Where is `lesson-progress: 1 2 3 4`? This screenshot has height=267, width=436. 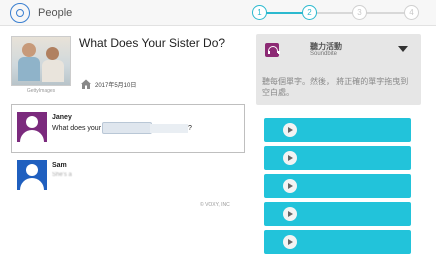
lesson-progress: 1 2 3 4 is located at coordinates (337, 13).